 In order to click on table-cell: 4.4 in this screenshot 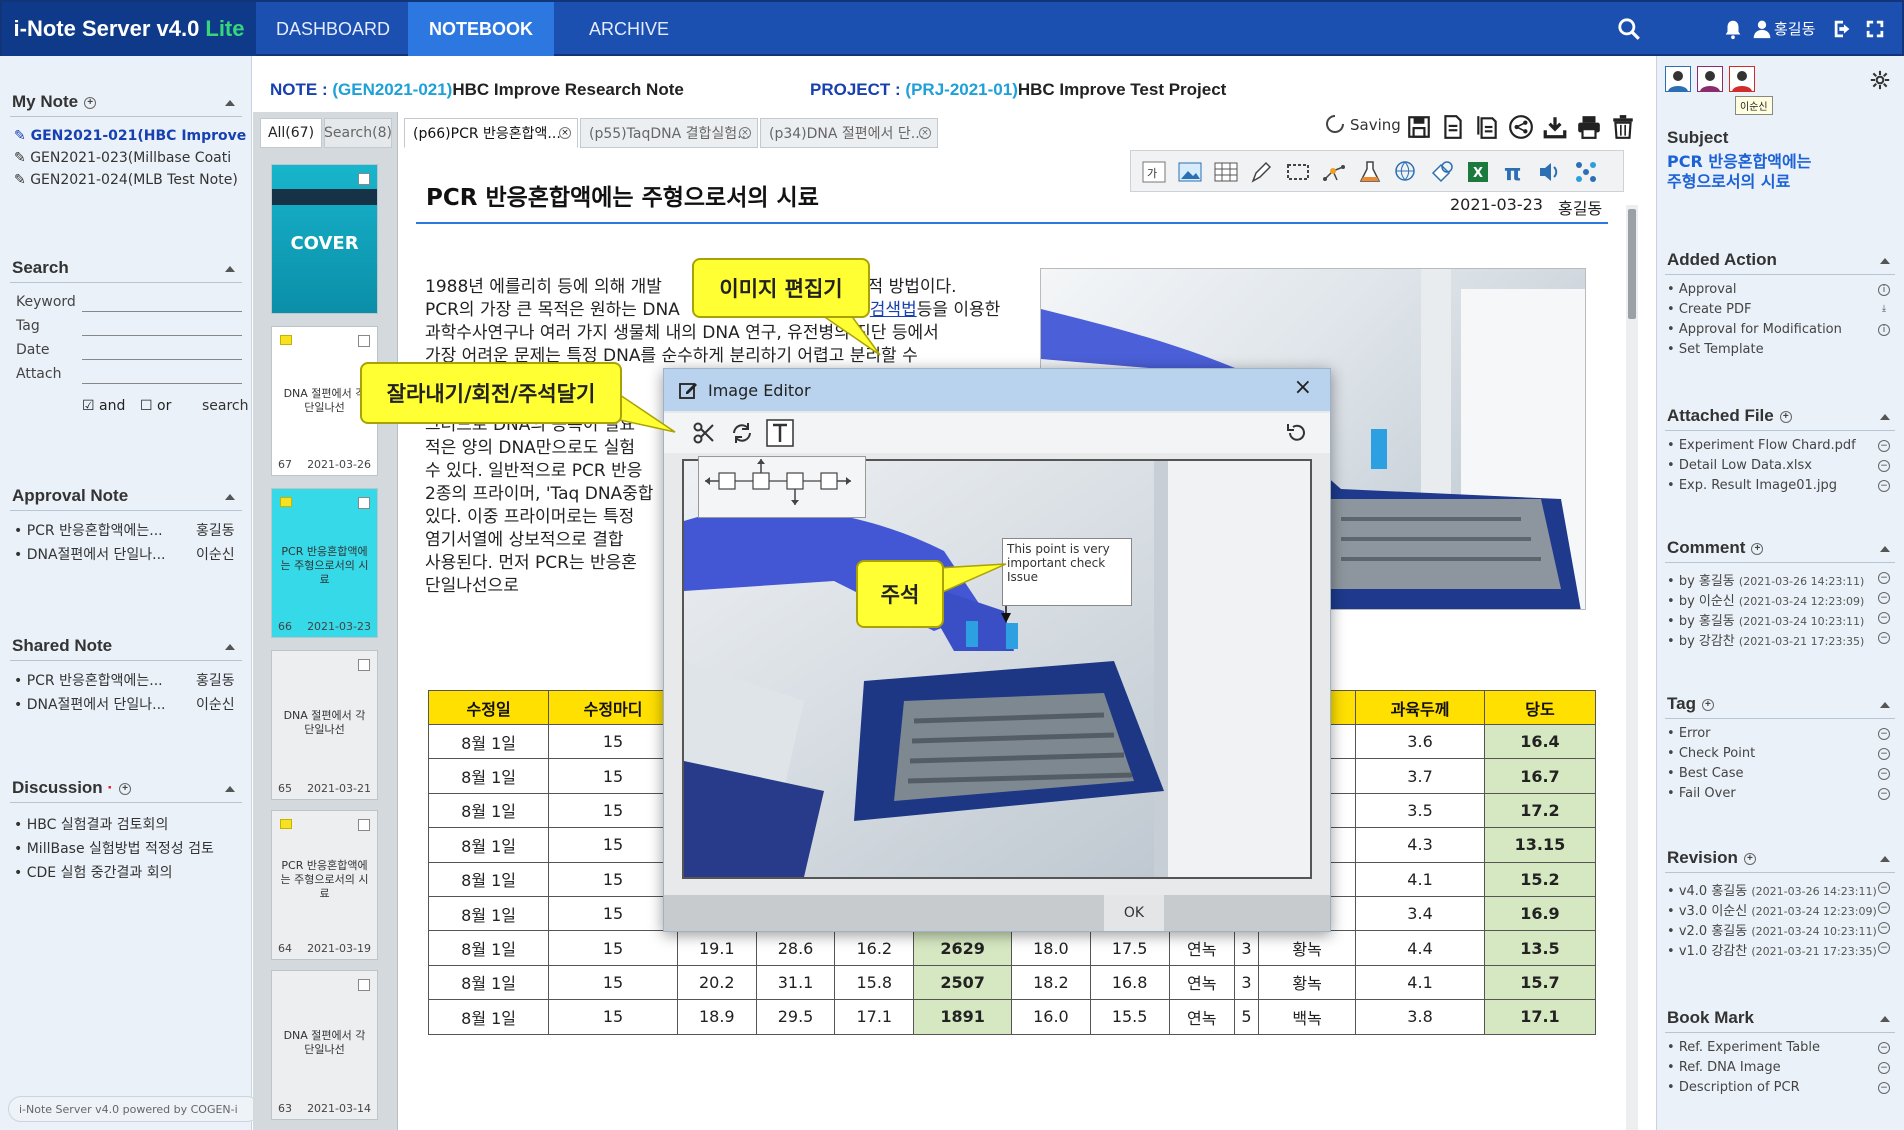, I will do `click(1420, 948)`.